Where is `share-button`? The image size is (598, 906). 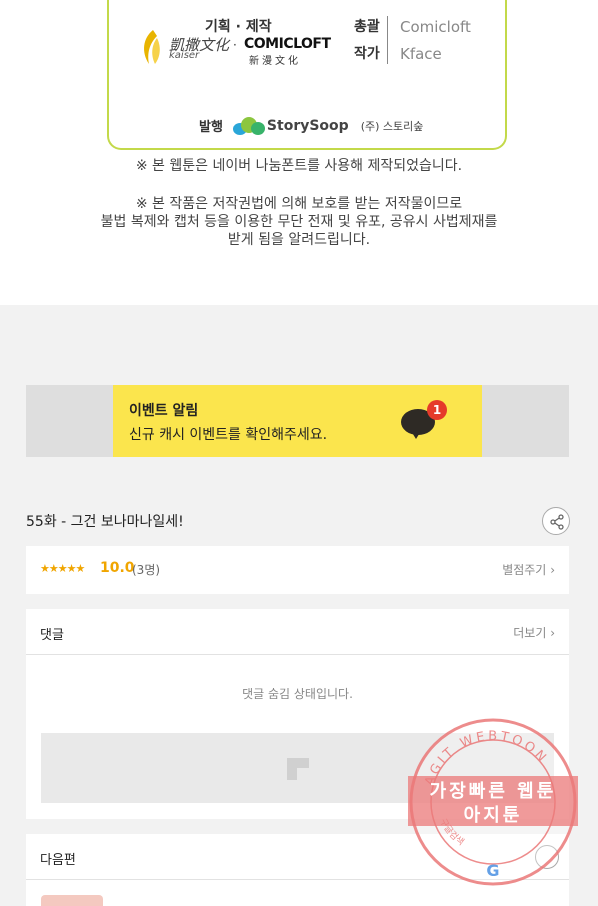
share-button is located at coordinates (556, 521).